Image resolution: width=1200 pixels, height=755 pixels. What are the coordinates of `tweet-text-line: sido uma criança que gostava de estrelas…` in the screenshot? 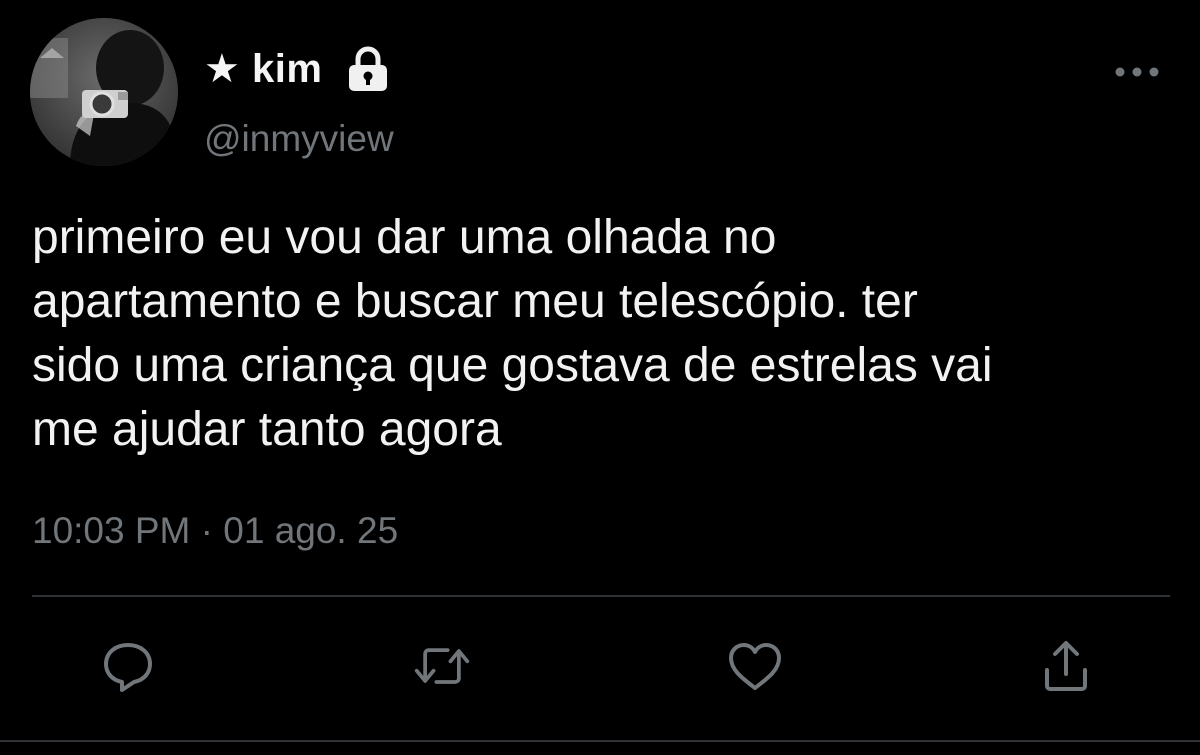 It's located at (512, 365).